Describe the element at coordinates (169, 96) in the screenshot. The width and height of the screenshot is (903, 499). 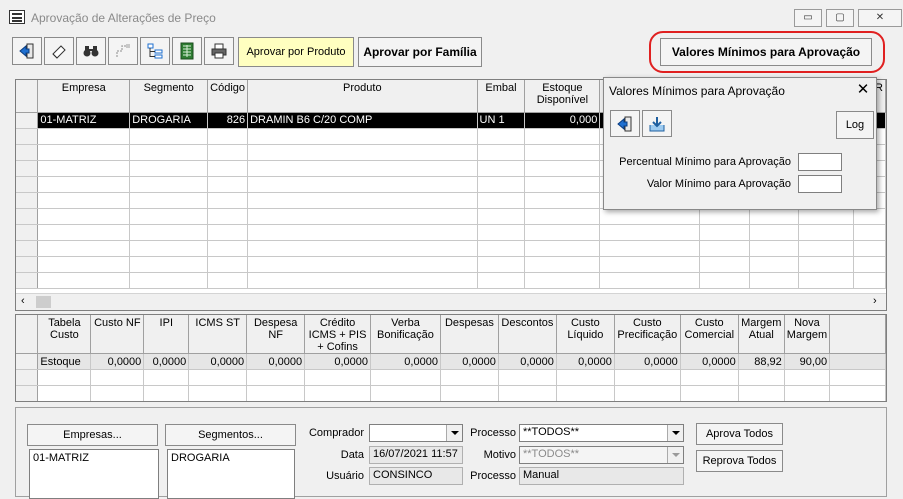
I see `col-segmento: Segmento` at that location.